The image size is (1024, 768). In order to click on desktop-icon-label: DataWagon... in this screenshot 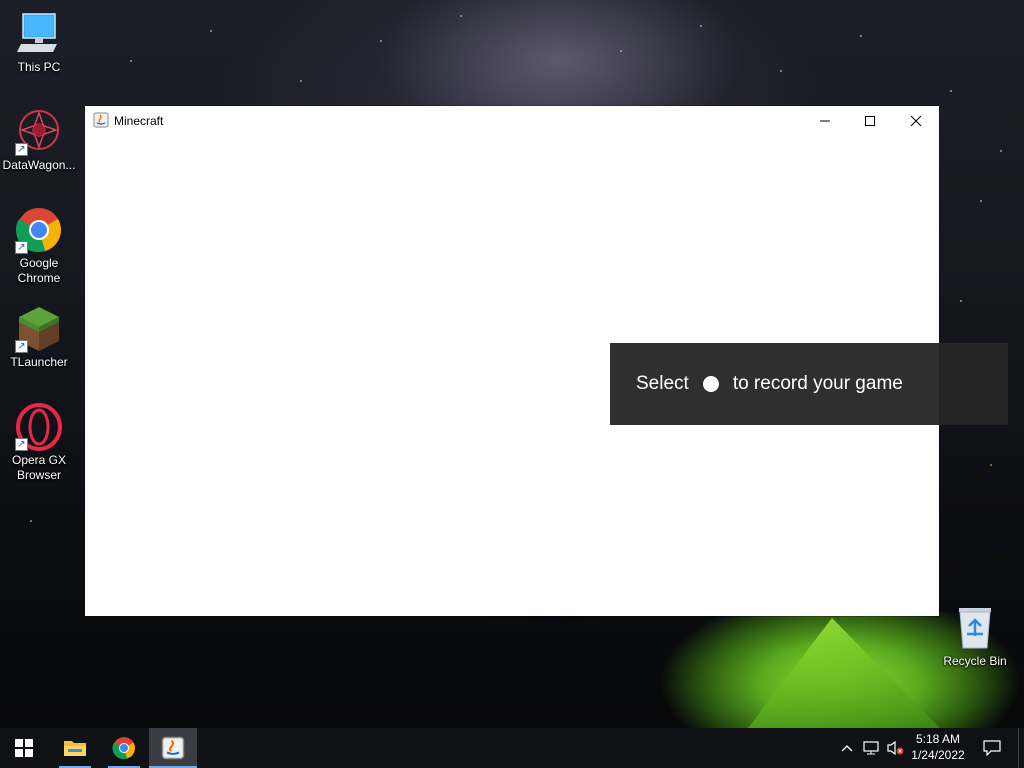, I will do `click(39, 165)`.